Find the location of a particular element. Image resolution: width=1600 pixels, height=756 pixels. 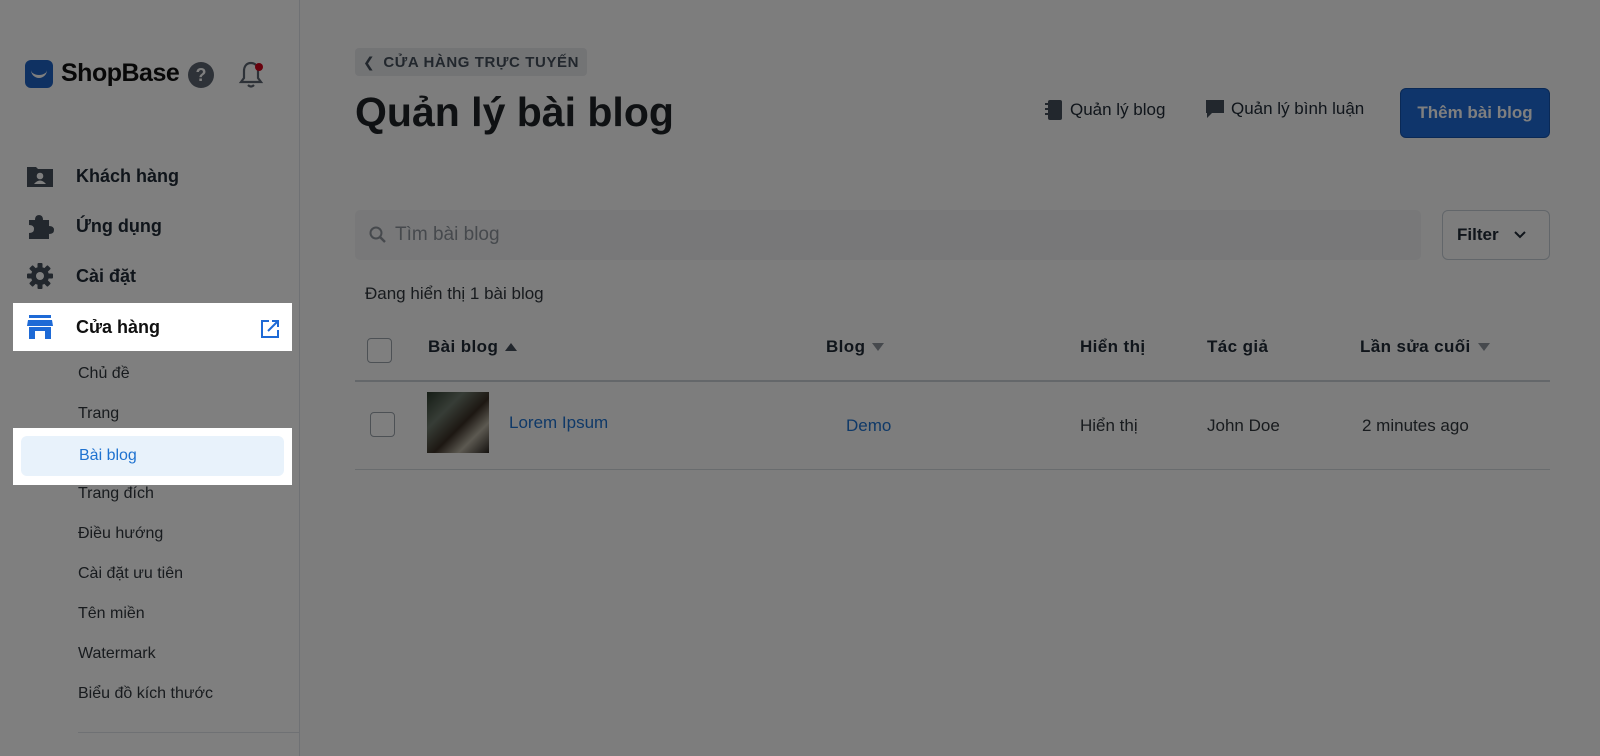

sidebar-item-store: Cửa hàng is located at coordinates (152, 327).